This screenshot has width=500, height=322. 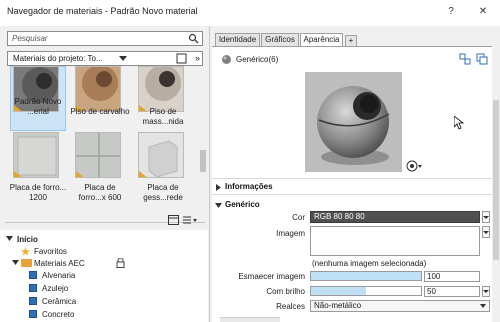 What do you see at coordinates (321, 40) in the screenshot?
I see `tab-aparencia: Aparência` at bounding box center [321, 40].